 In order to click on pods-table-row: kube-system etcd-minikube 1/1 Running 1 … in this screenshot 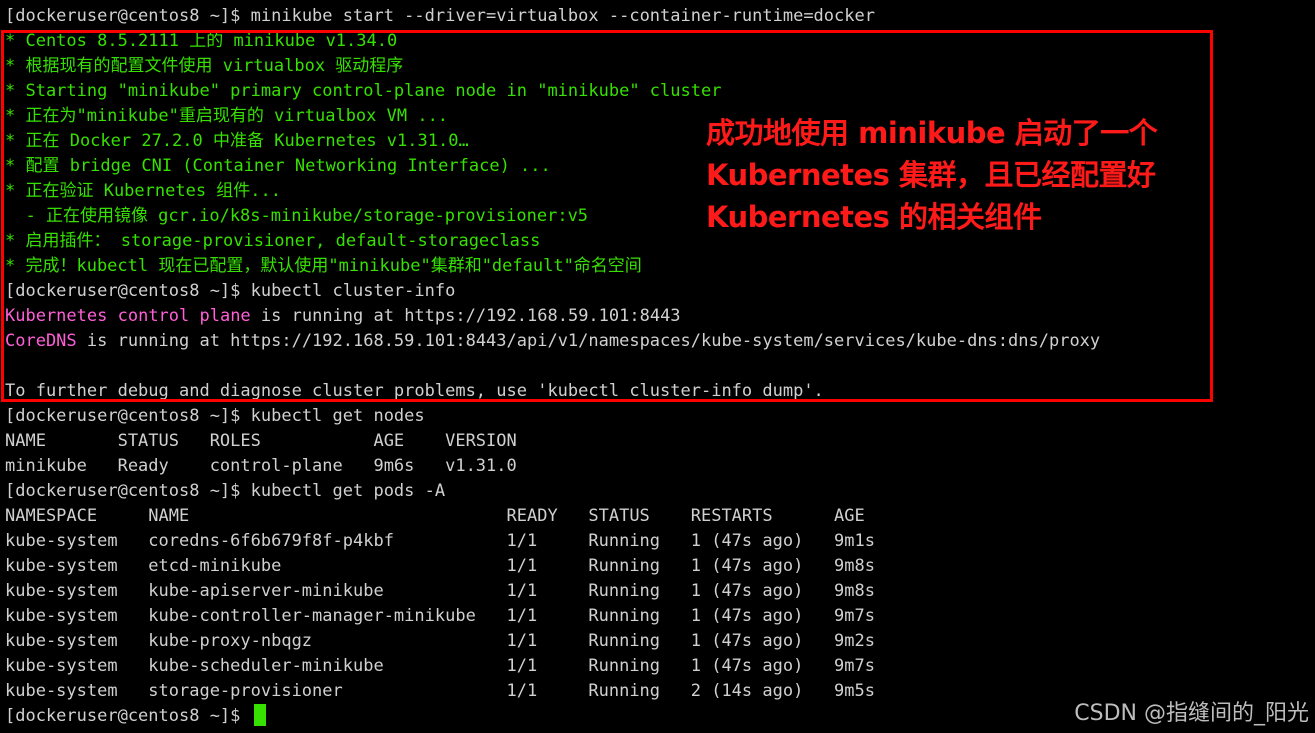, I will do `click(440, 566)`.